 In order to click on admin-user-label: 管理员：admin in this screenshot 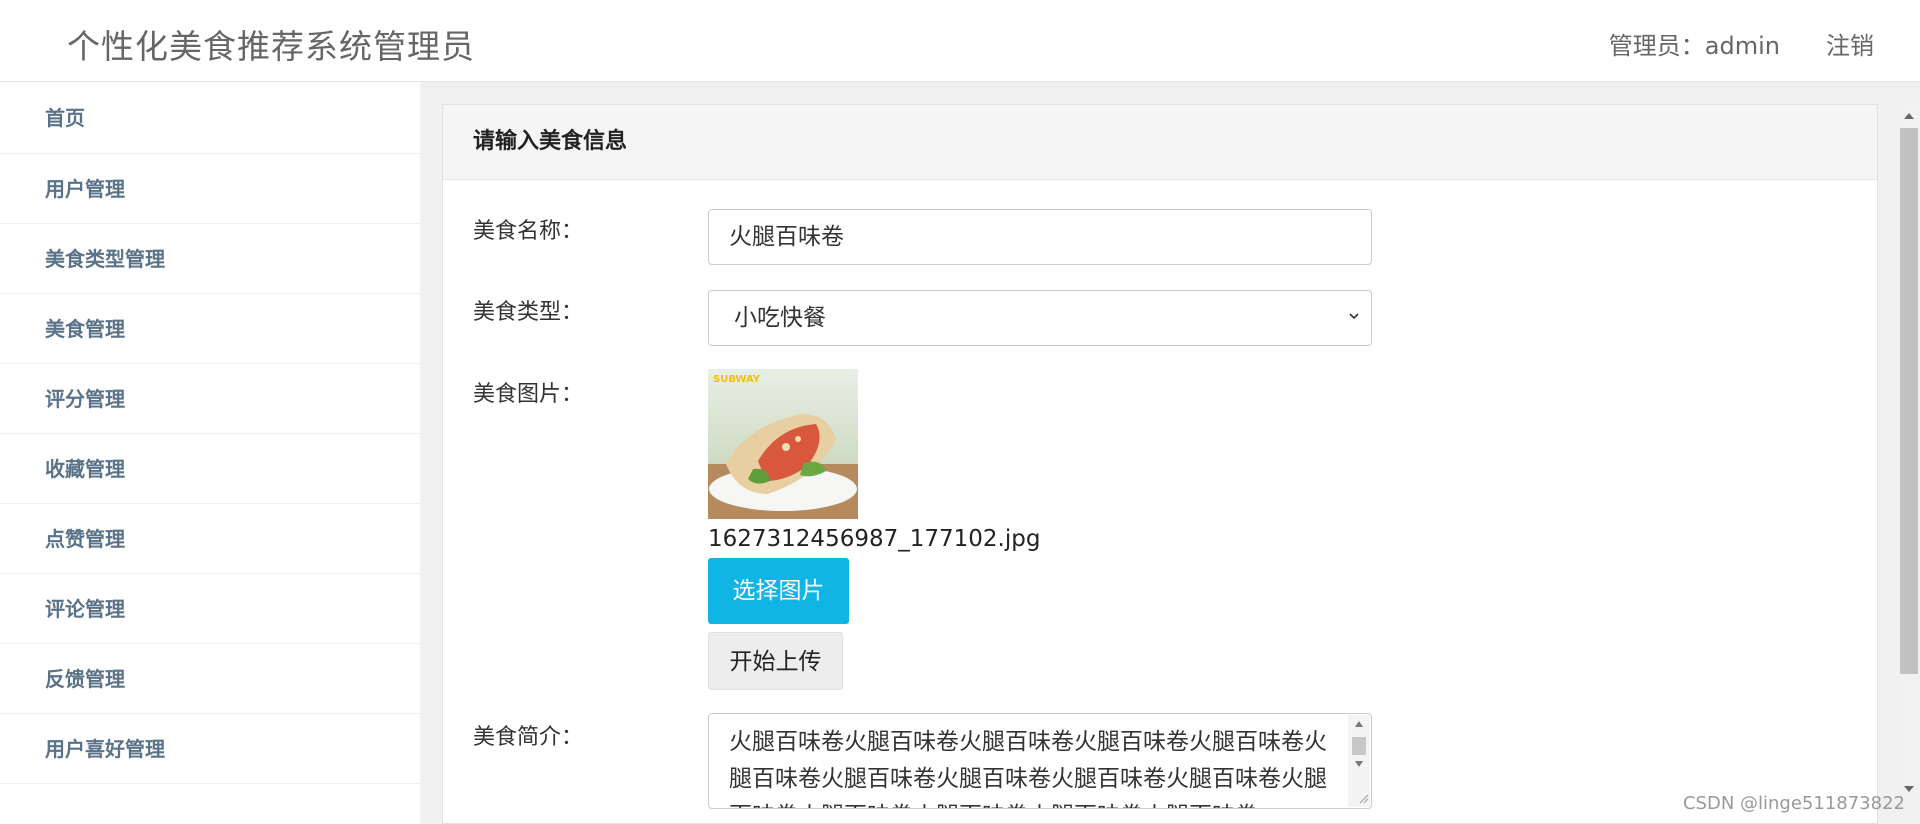, I will do `click(1694, 46)`.